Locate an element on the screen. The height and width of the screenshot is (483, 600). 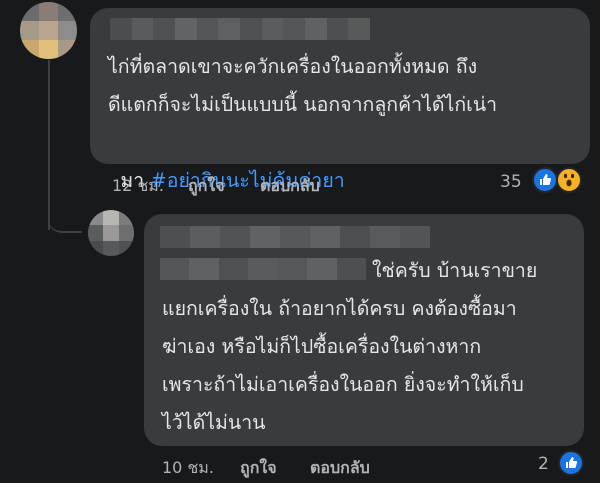
reaction-count: 35 is located at coordinates (511, 182).